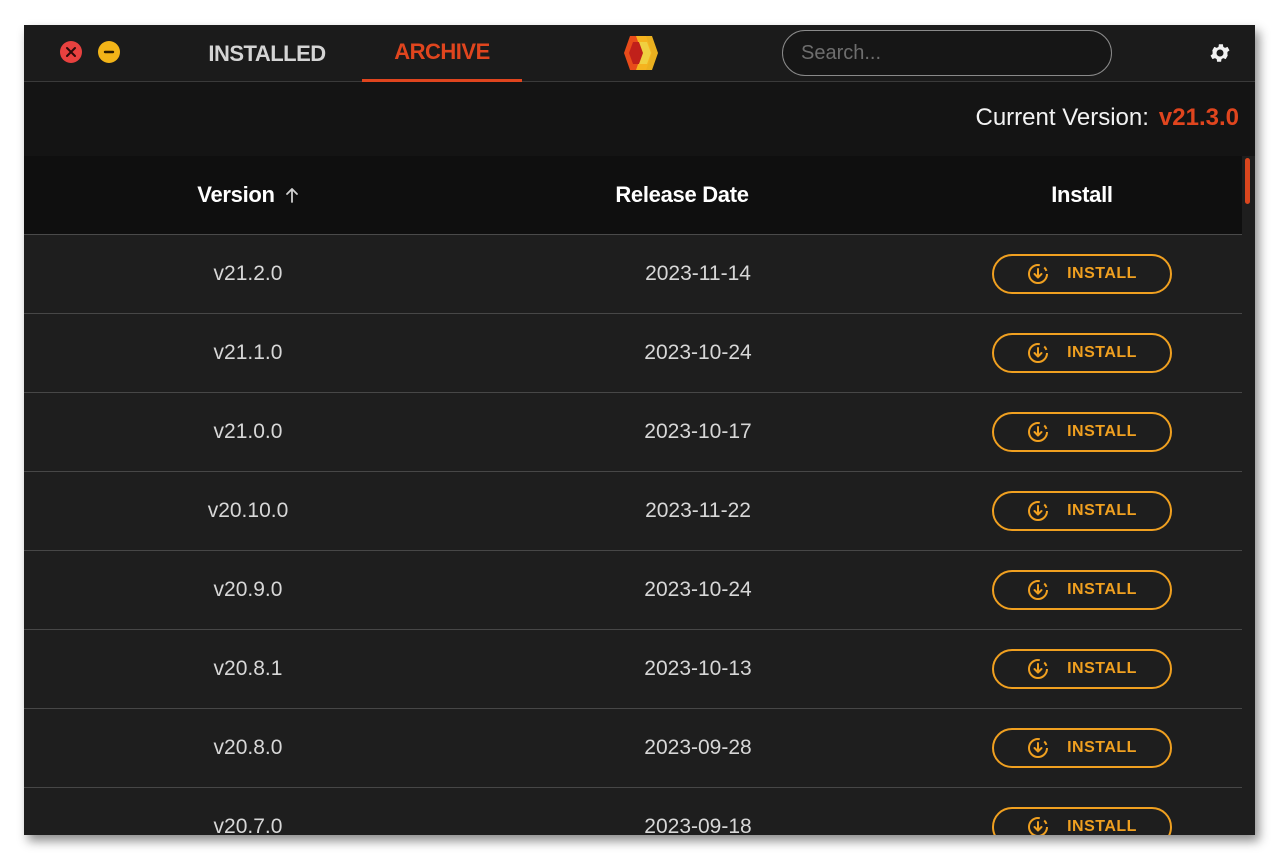  Describe the element at coordinates (947, 53) in the screenshot. I see `search-input` at that location.